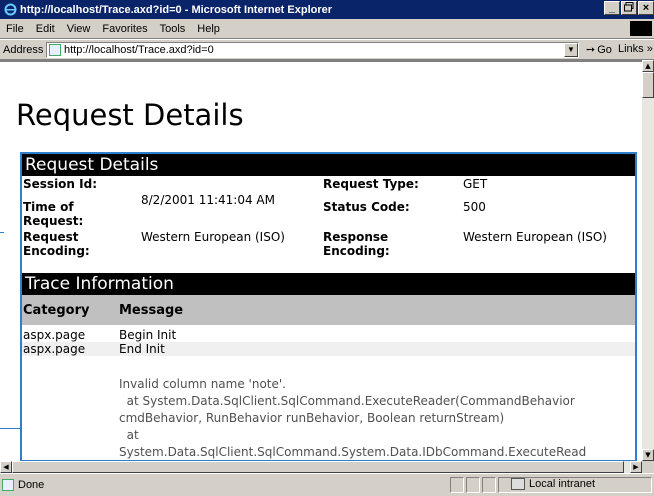 This screenshot has width=654, height=496. Describe the element at coordinates (328, 349) in the screenshot. I see `list-item: aspx.page End Init` at that location.